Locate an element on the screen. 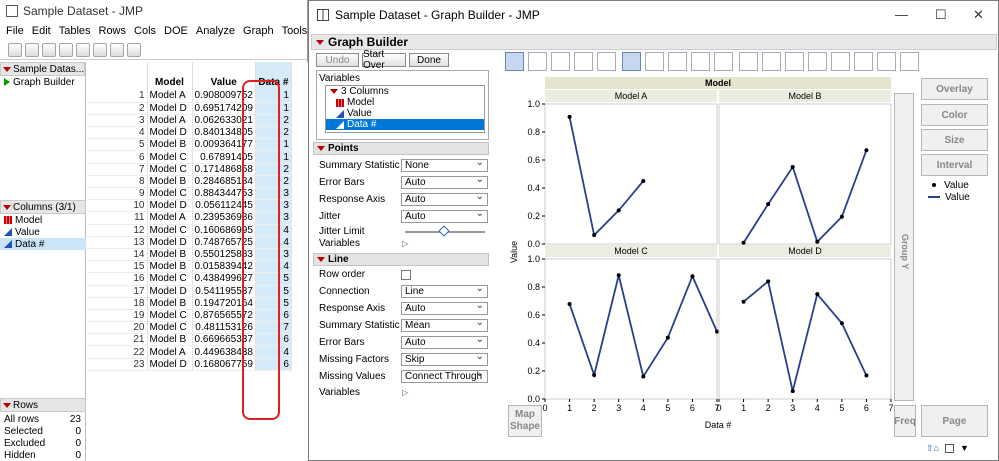 Image resolution: width=999 pixels, height=461 pixels. line-section-header: Line is located at coordinates (401, 259).